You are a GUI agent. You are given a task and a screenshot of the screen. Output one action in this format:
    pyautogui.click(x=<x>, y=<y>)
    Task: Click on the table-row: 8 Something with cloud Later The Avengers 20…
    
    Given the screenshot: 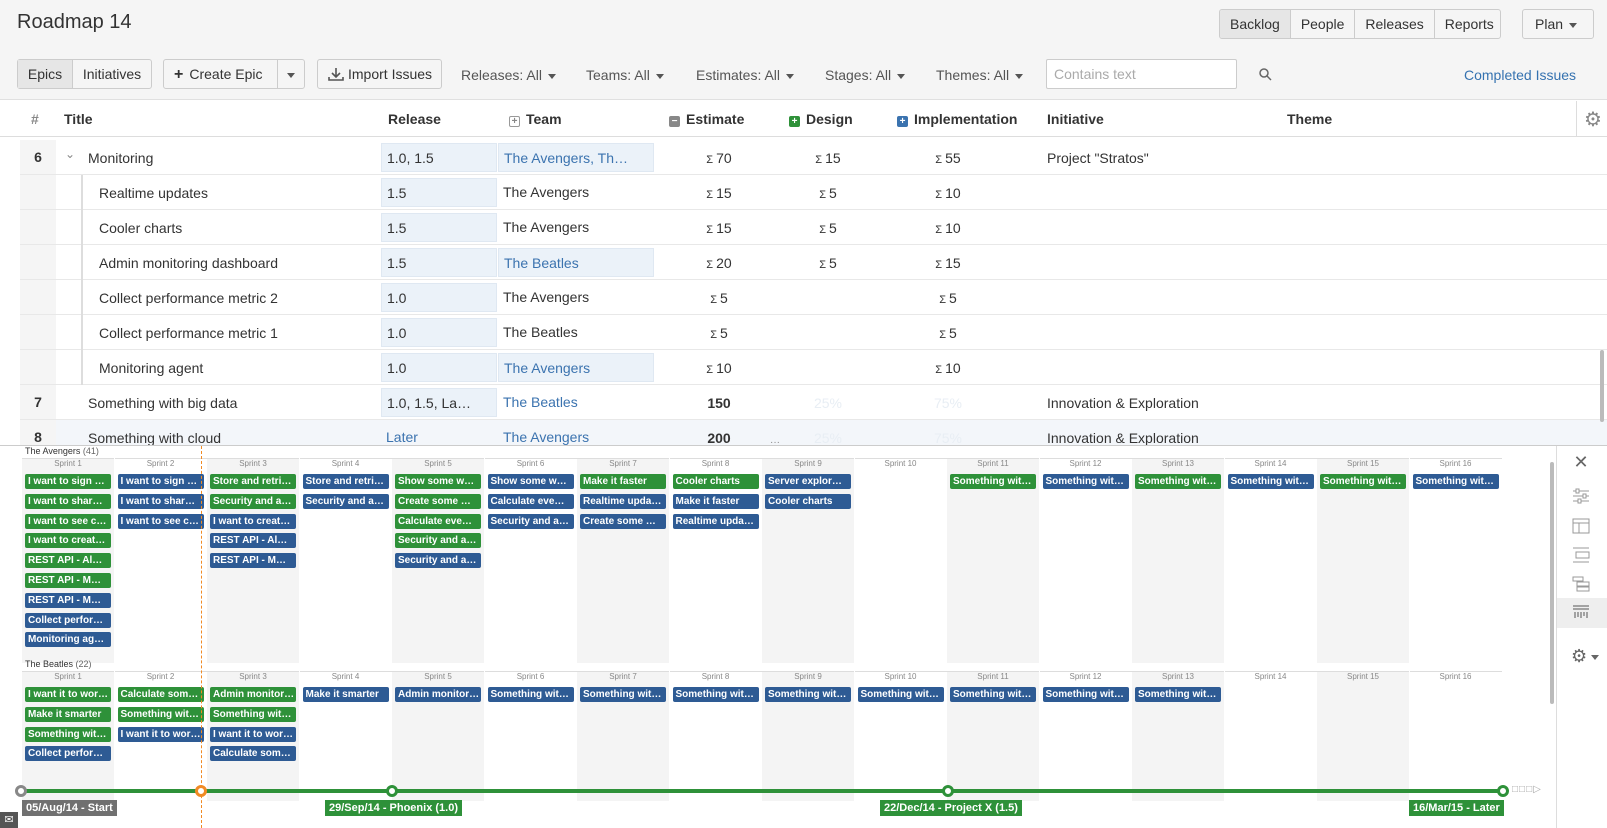 What is the action you would take?
    pyautogui.click(x=813, y=432)
    